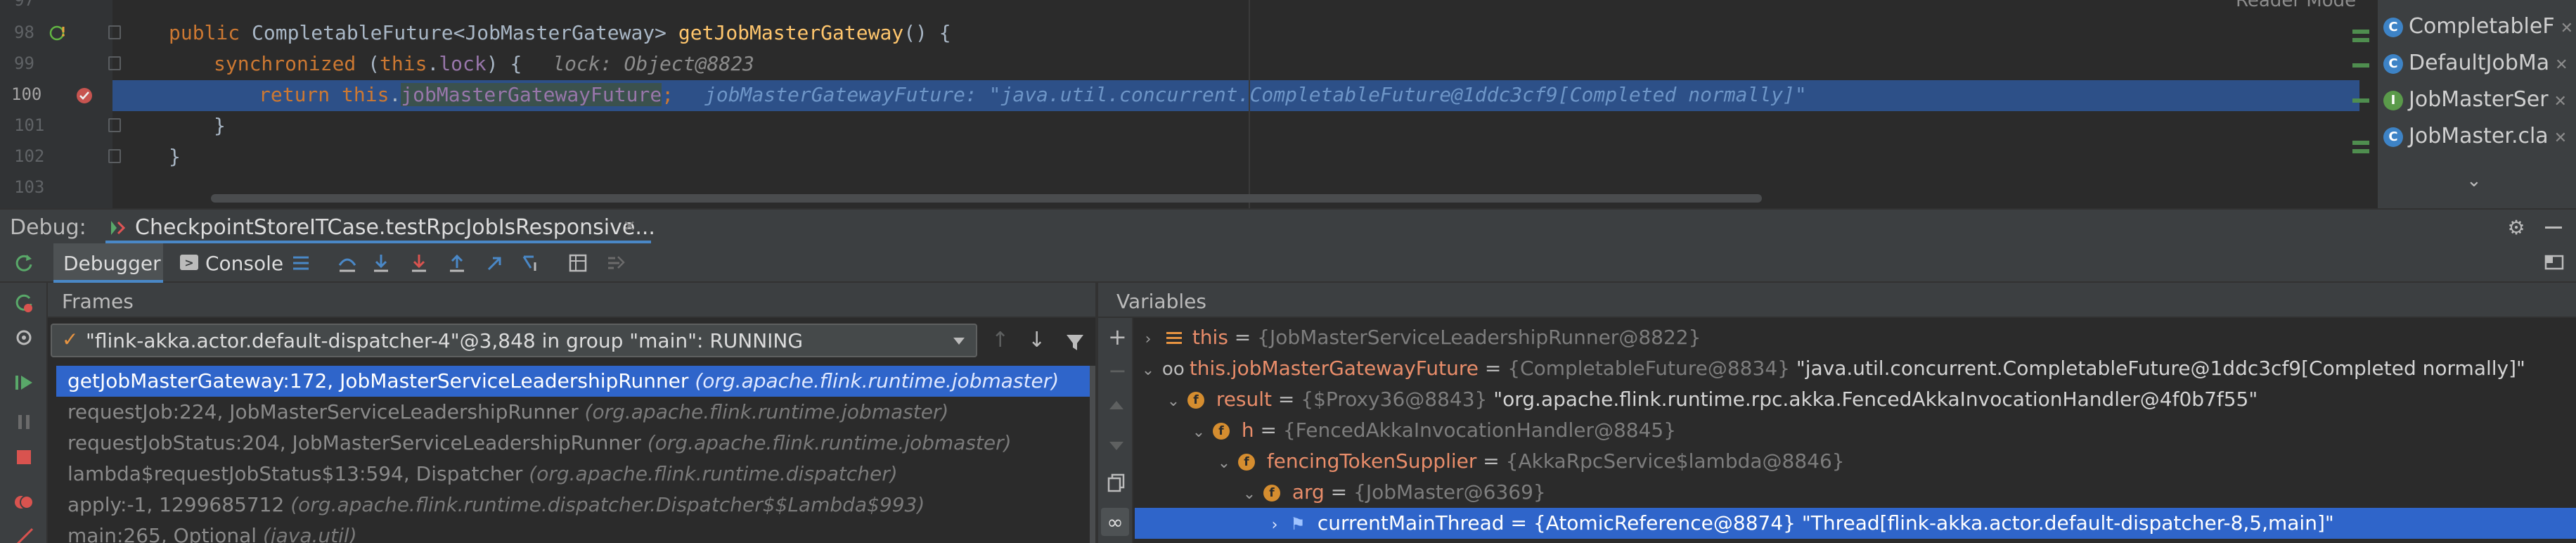 The height and width of the screenshot is (543, 2576). I want to click on recent-file-tab: C DefaultJobMa ✕, so click(2475, 63).